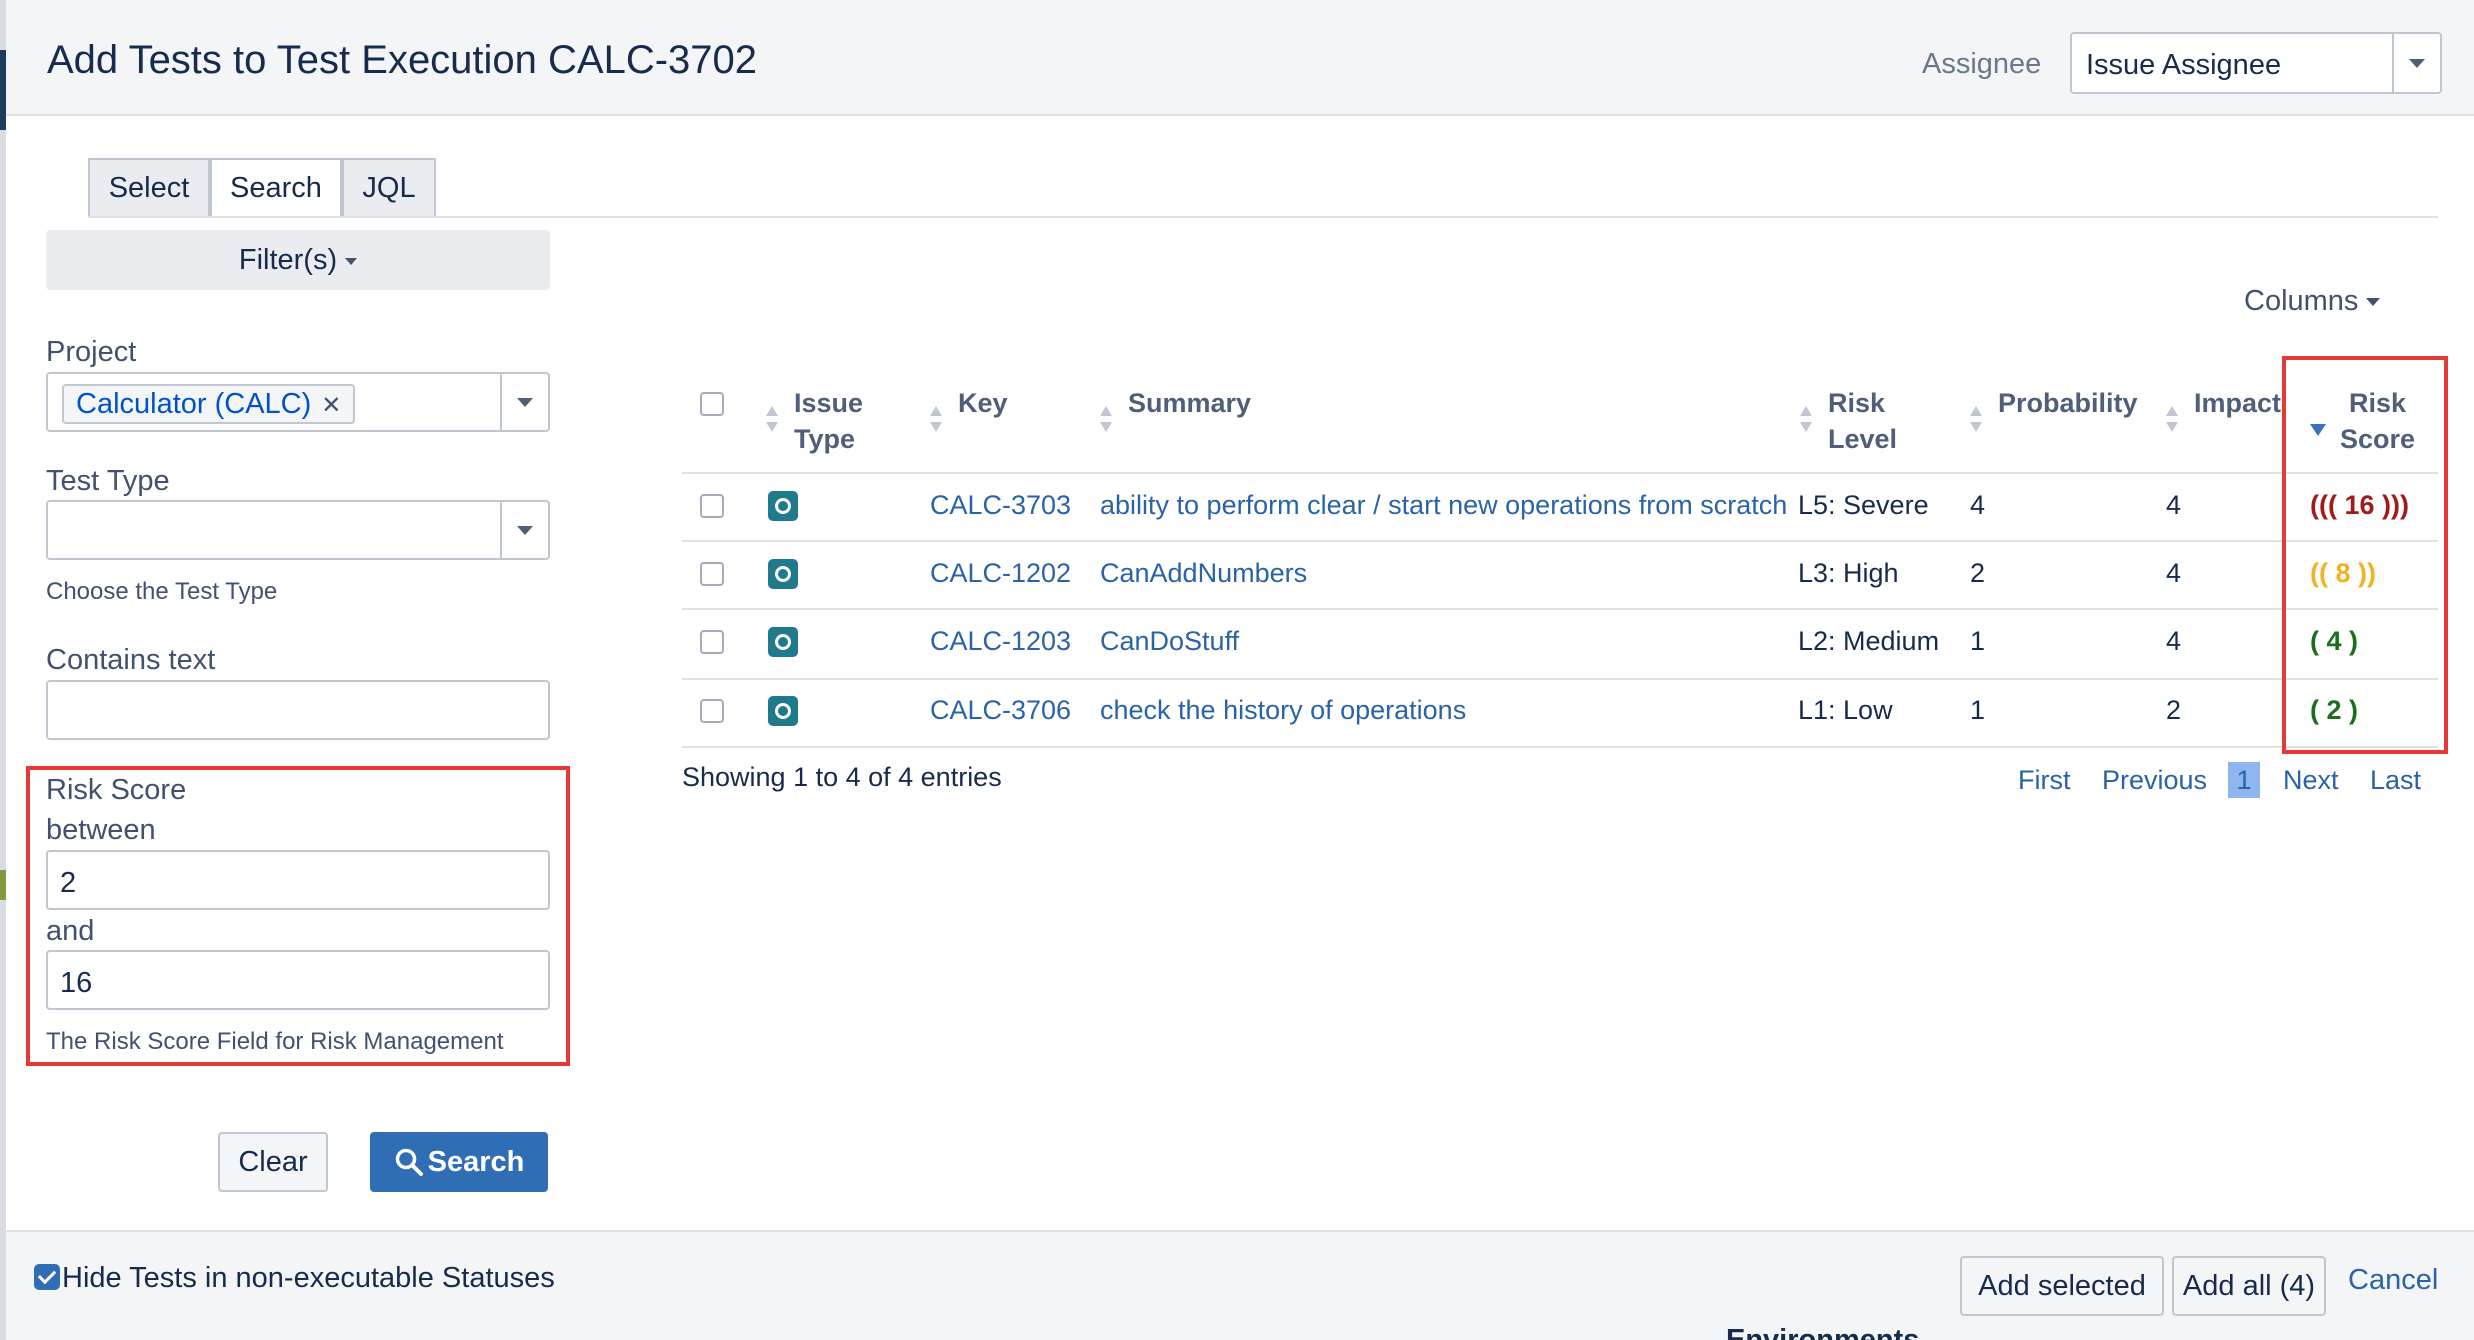 This screenshot has width=2474, height=1340. I want to click on between-label: between, so click(101, 830).